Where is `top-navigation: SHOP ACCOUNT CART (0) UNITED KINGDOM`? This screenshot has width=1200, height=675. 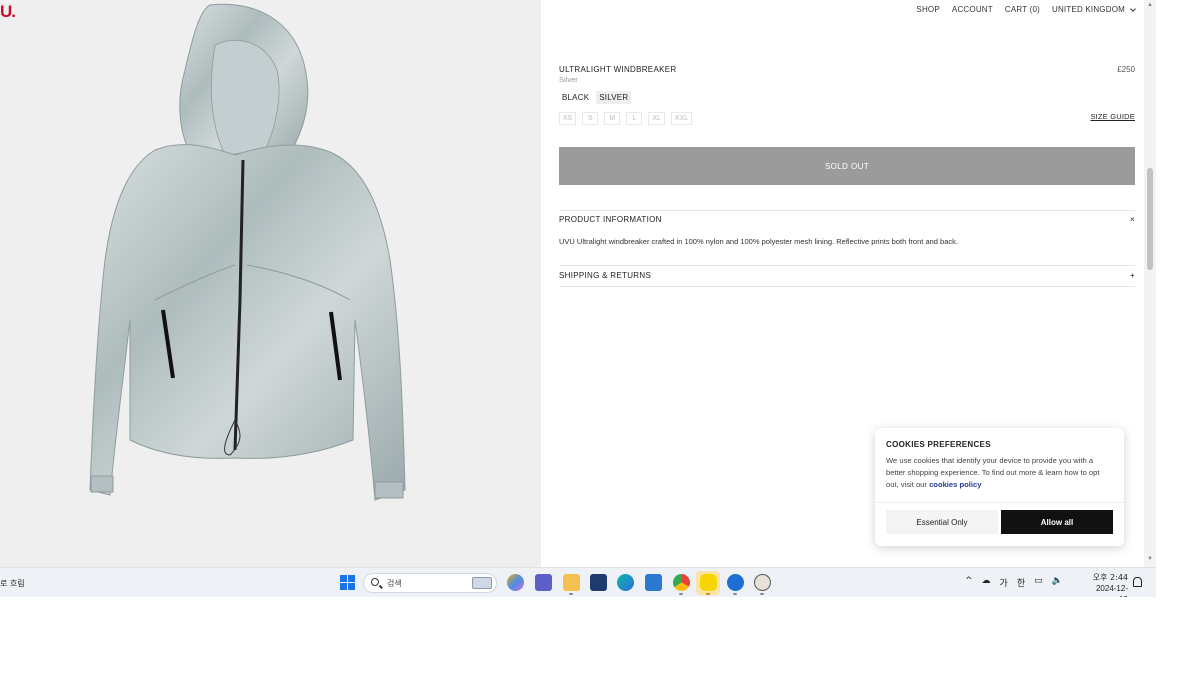 top-navigation: SHOP ACCOUNT CART (0) UNITED KINGDOM is located at coordinates (1020, 9).